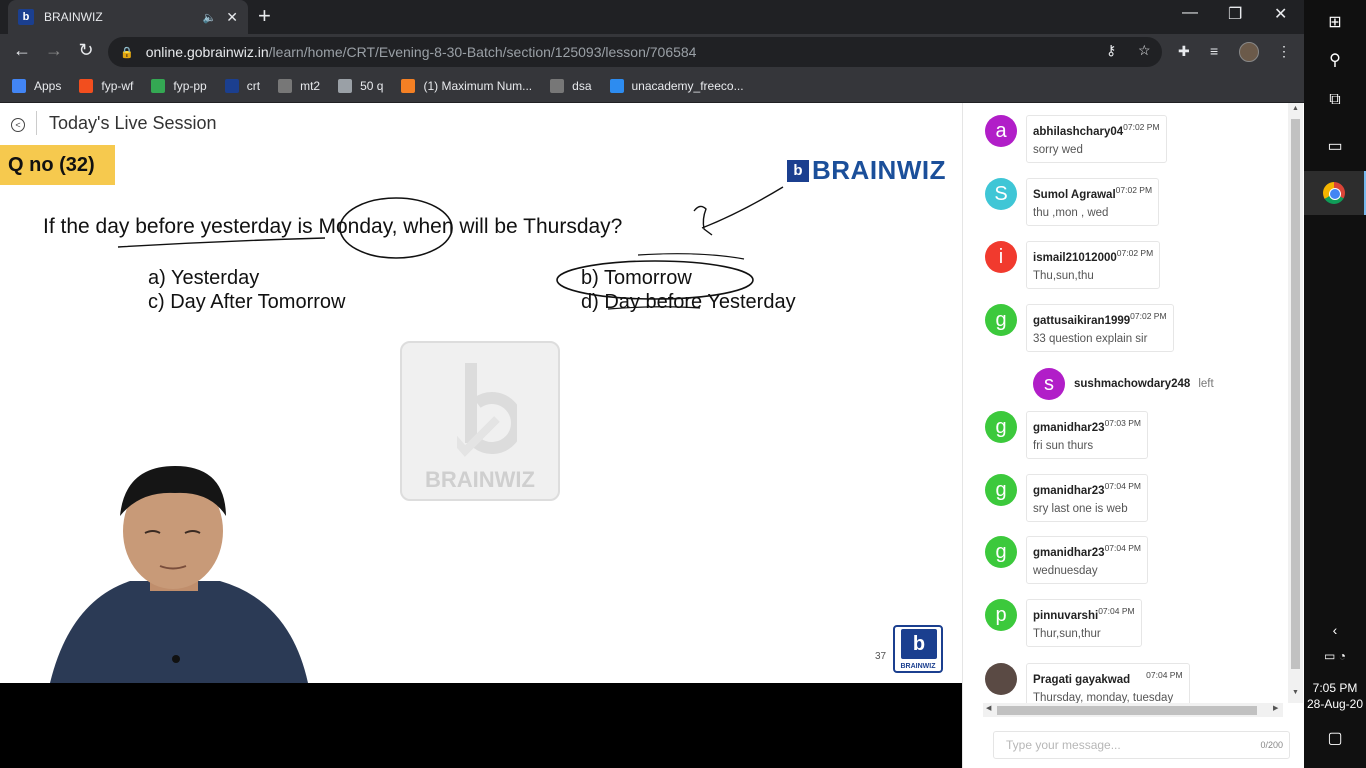 Image resolution: width=1366 pixels, height=768 pixels. What do you see at coordinates (179, 86) in the screenshot?
I see `bookmark-item: fyp-pp` at bounding box center [179, 86].